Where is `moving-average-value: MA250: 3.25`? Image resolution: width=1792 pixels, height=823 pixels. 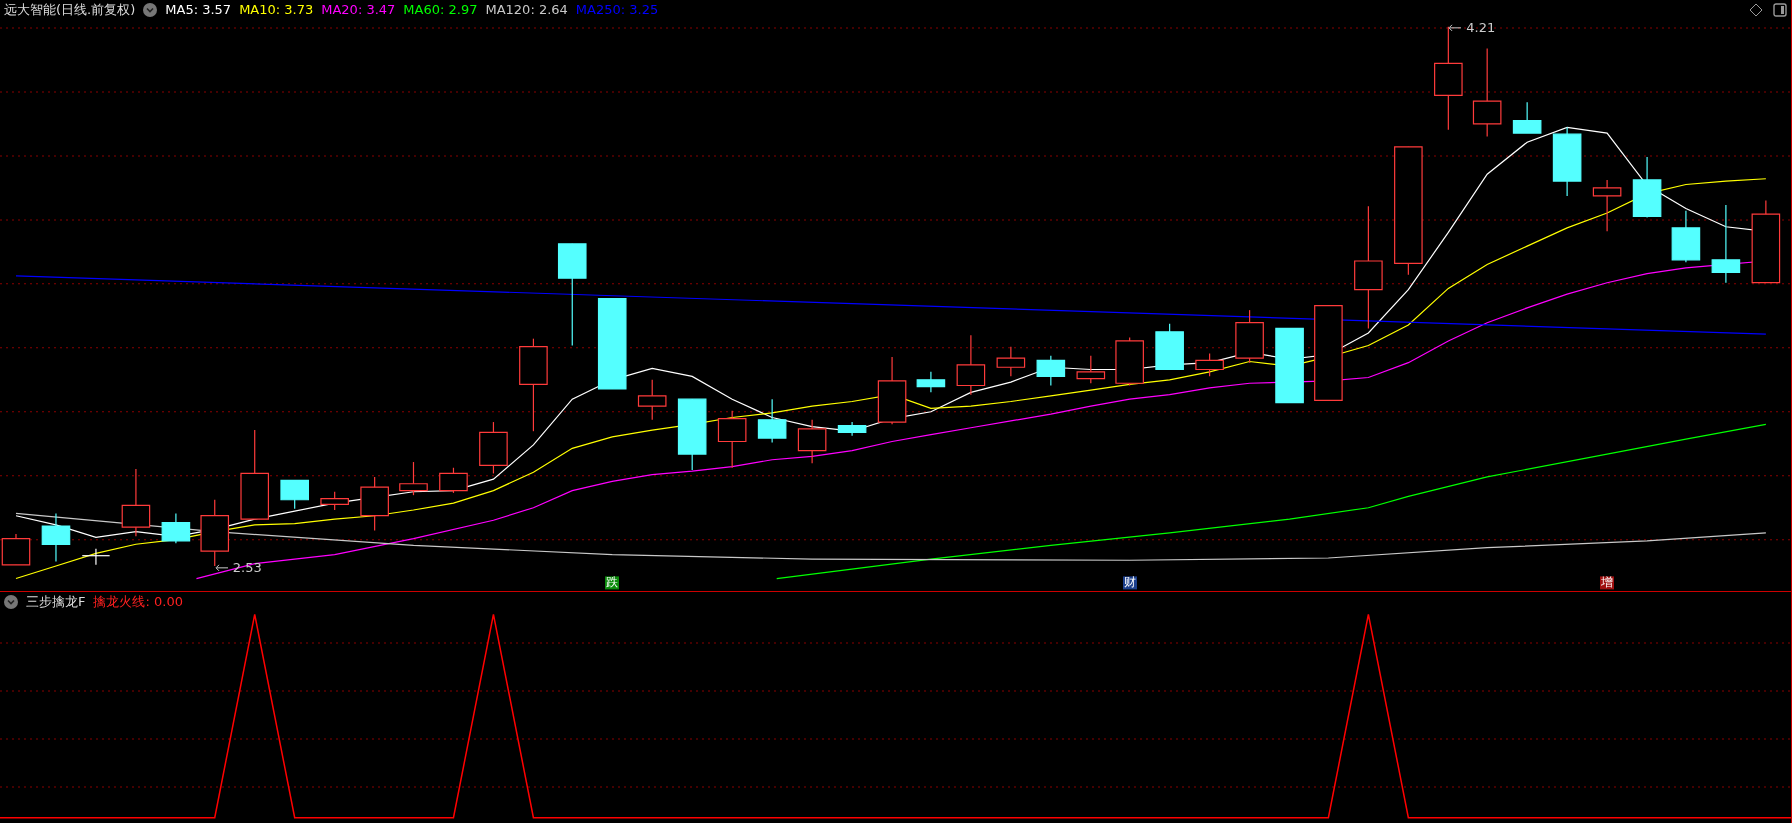 moving-average-value: MA250: 3.25 is located at coordinates (617, 10).